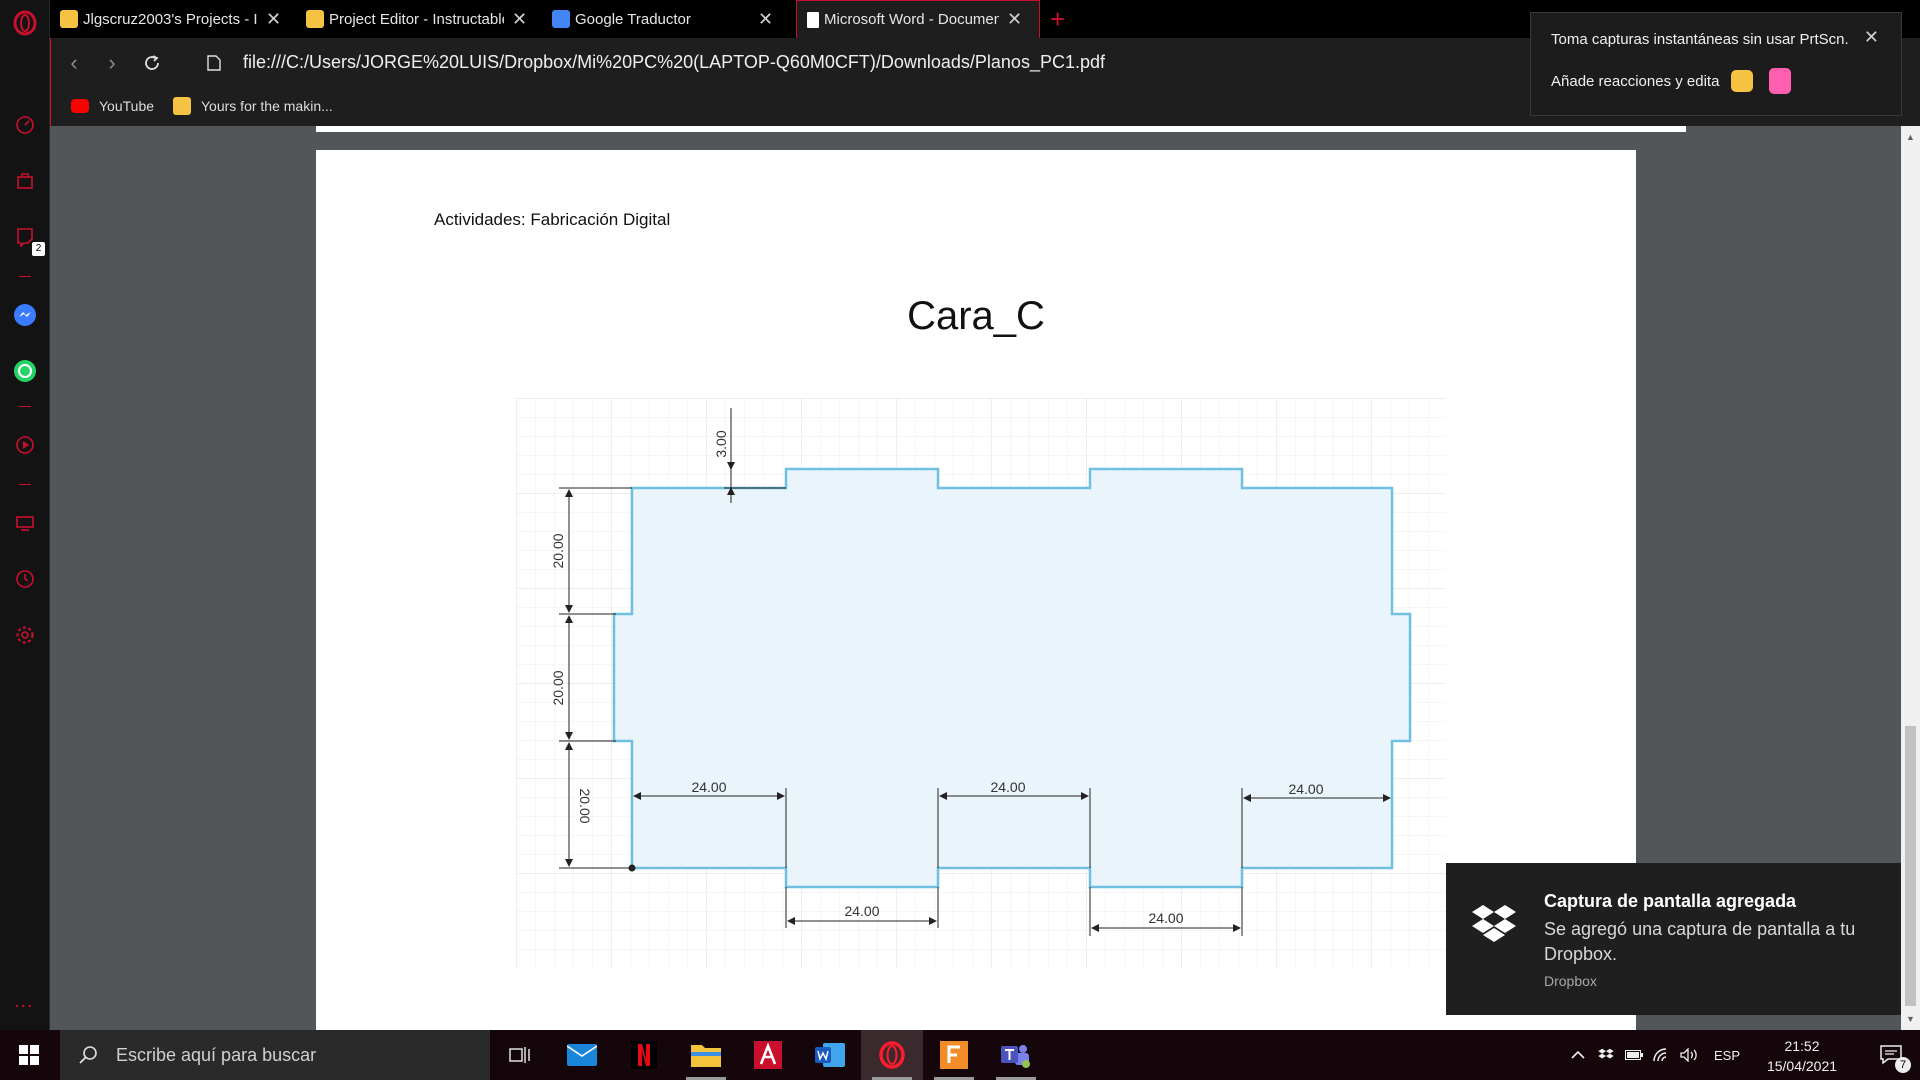 The width and height of the screenshot is (1920, 1080). Describe the element at coordinates (38, 249) in the screenshot. I see `twitch-badge: 2` at that location.